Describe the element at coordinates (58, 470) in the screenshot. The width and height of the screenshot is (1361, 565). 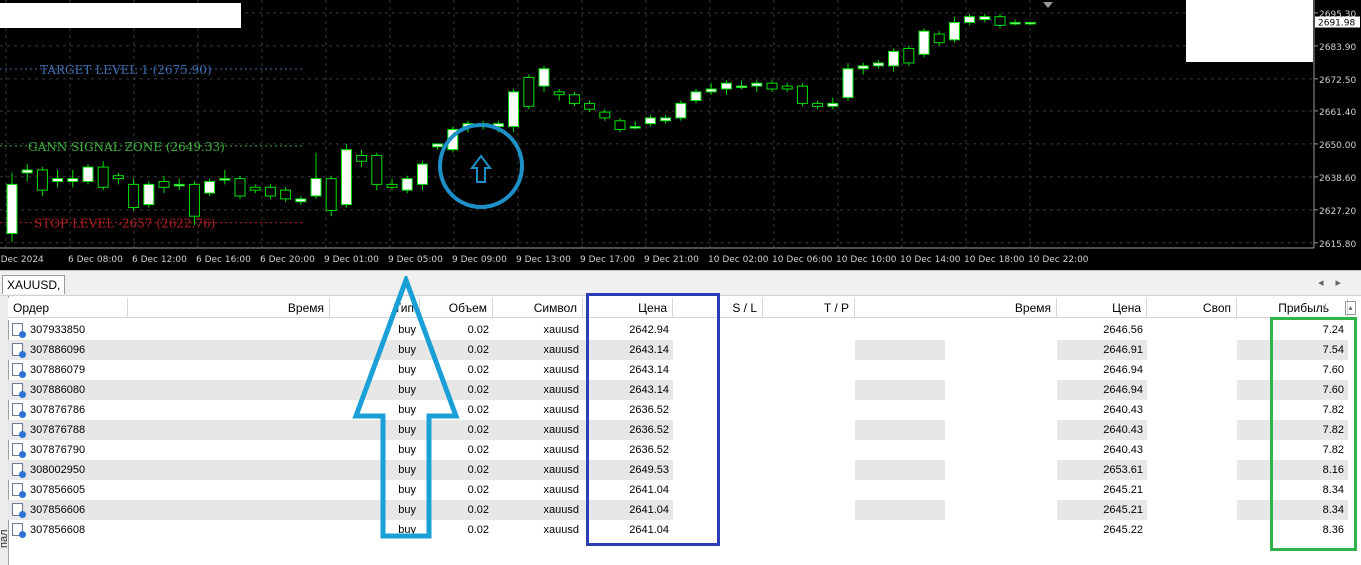
I see `cell-order-text: 308002950` at that location.